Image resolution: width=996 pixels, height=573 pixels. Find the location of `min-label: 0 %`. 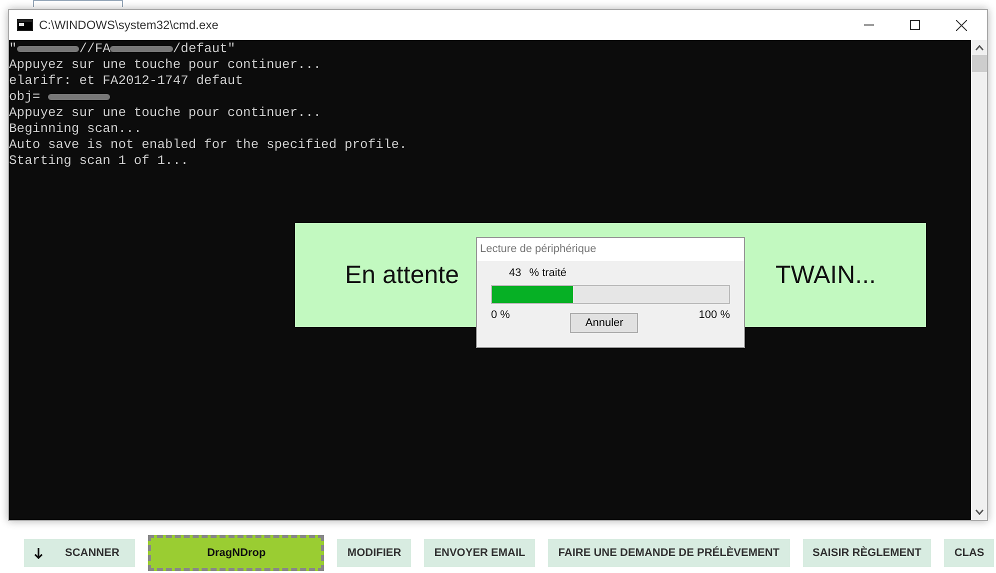

min-label: 0 % is located at coordinates (500, 315).